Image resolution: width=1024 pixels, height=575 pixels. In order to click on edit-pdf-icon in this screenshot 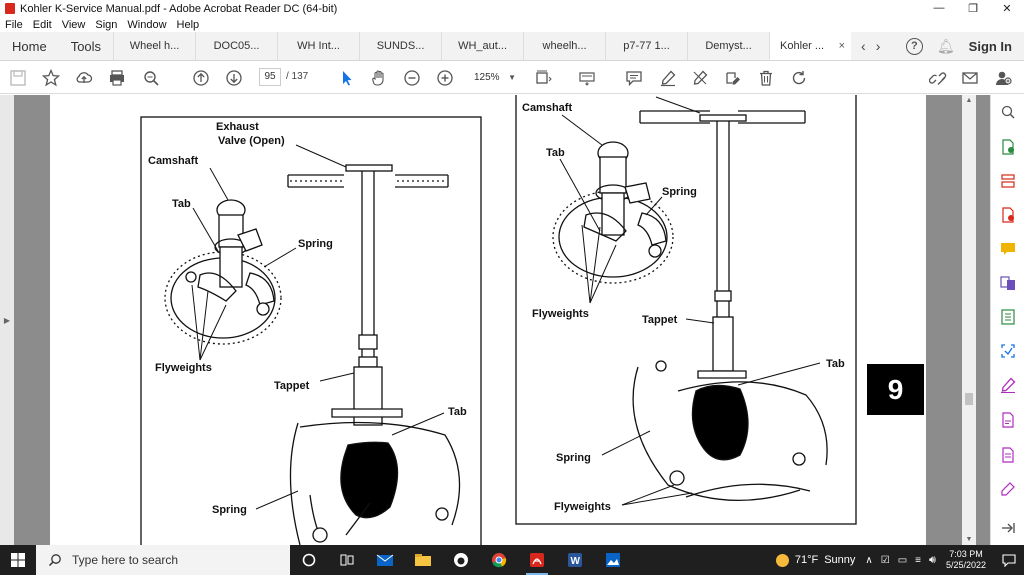, I will do `click(1008, 420)`.